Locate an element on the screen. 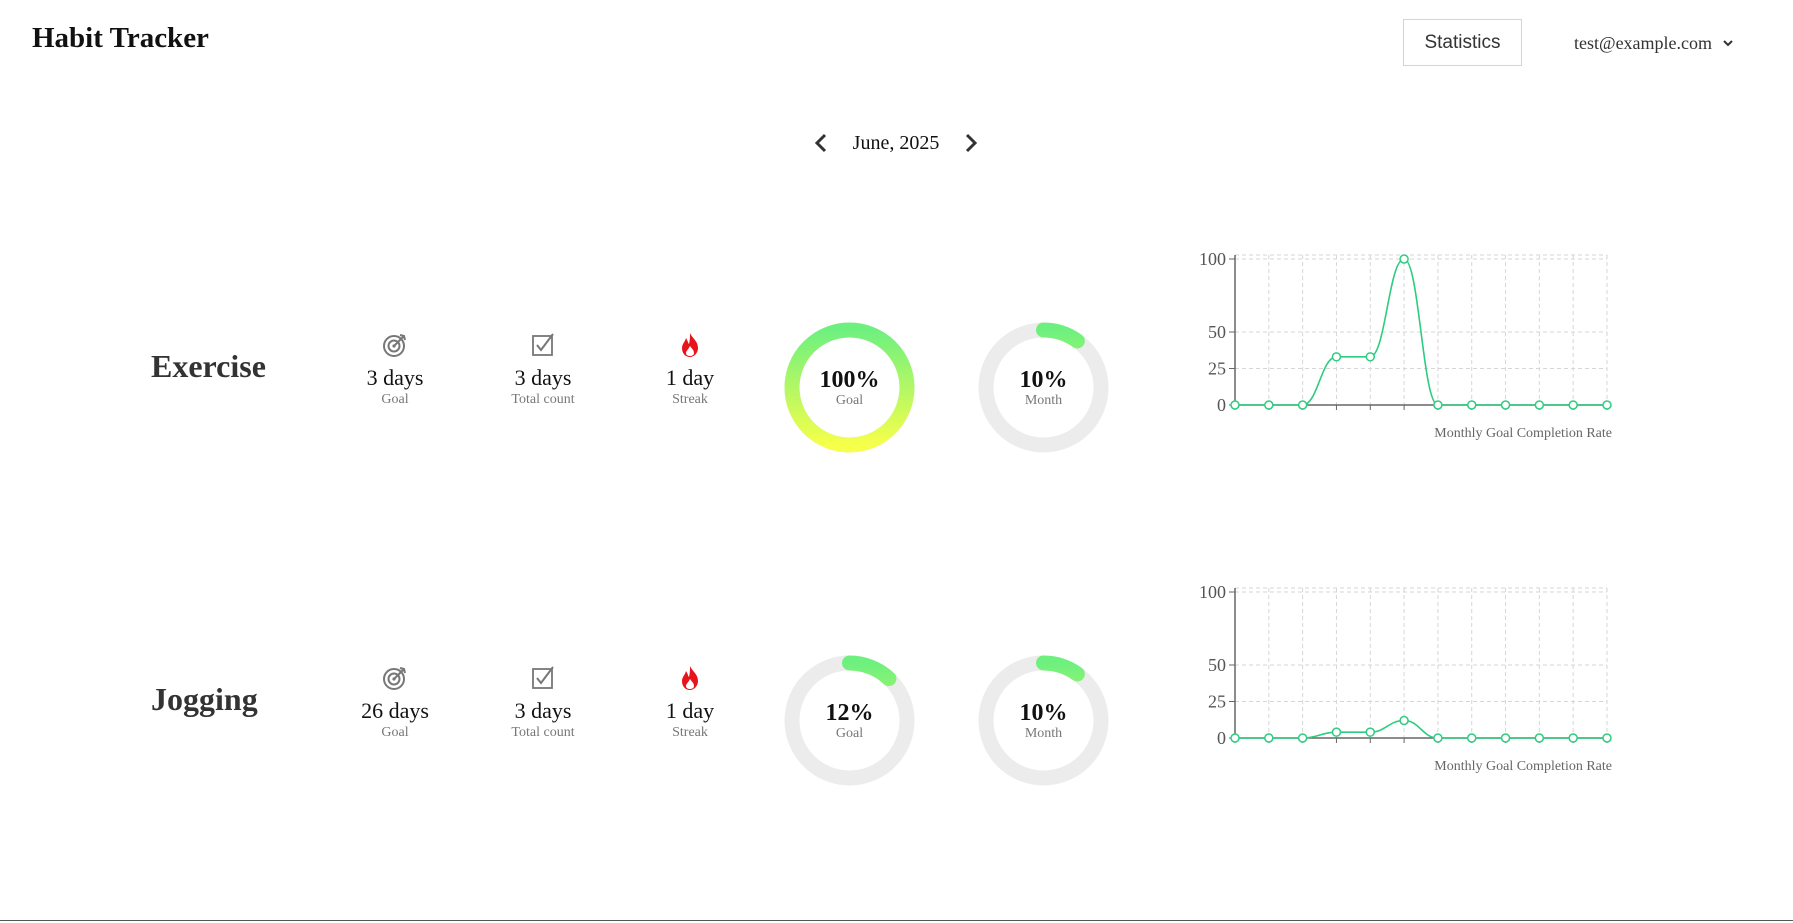 This screenshot has height=923, width=1793. next-month-button is located at coordinates (971, 143).